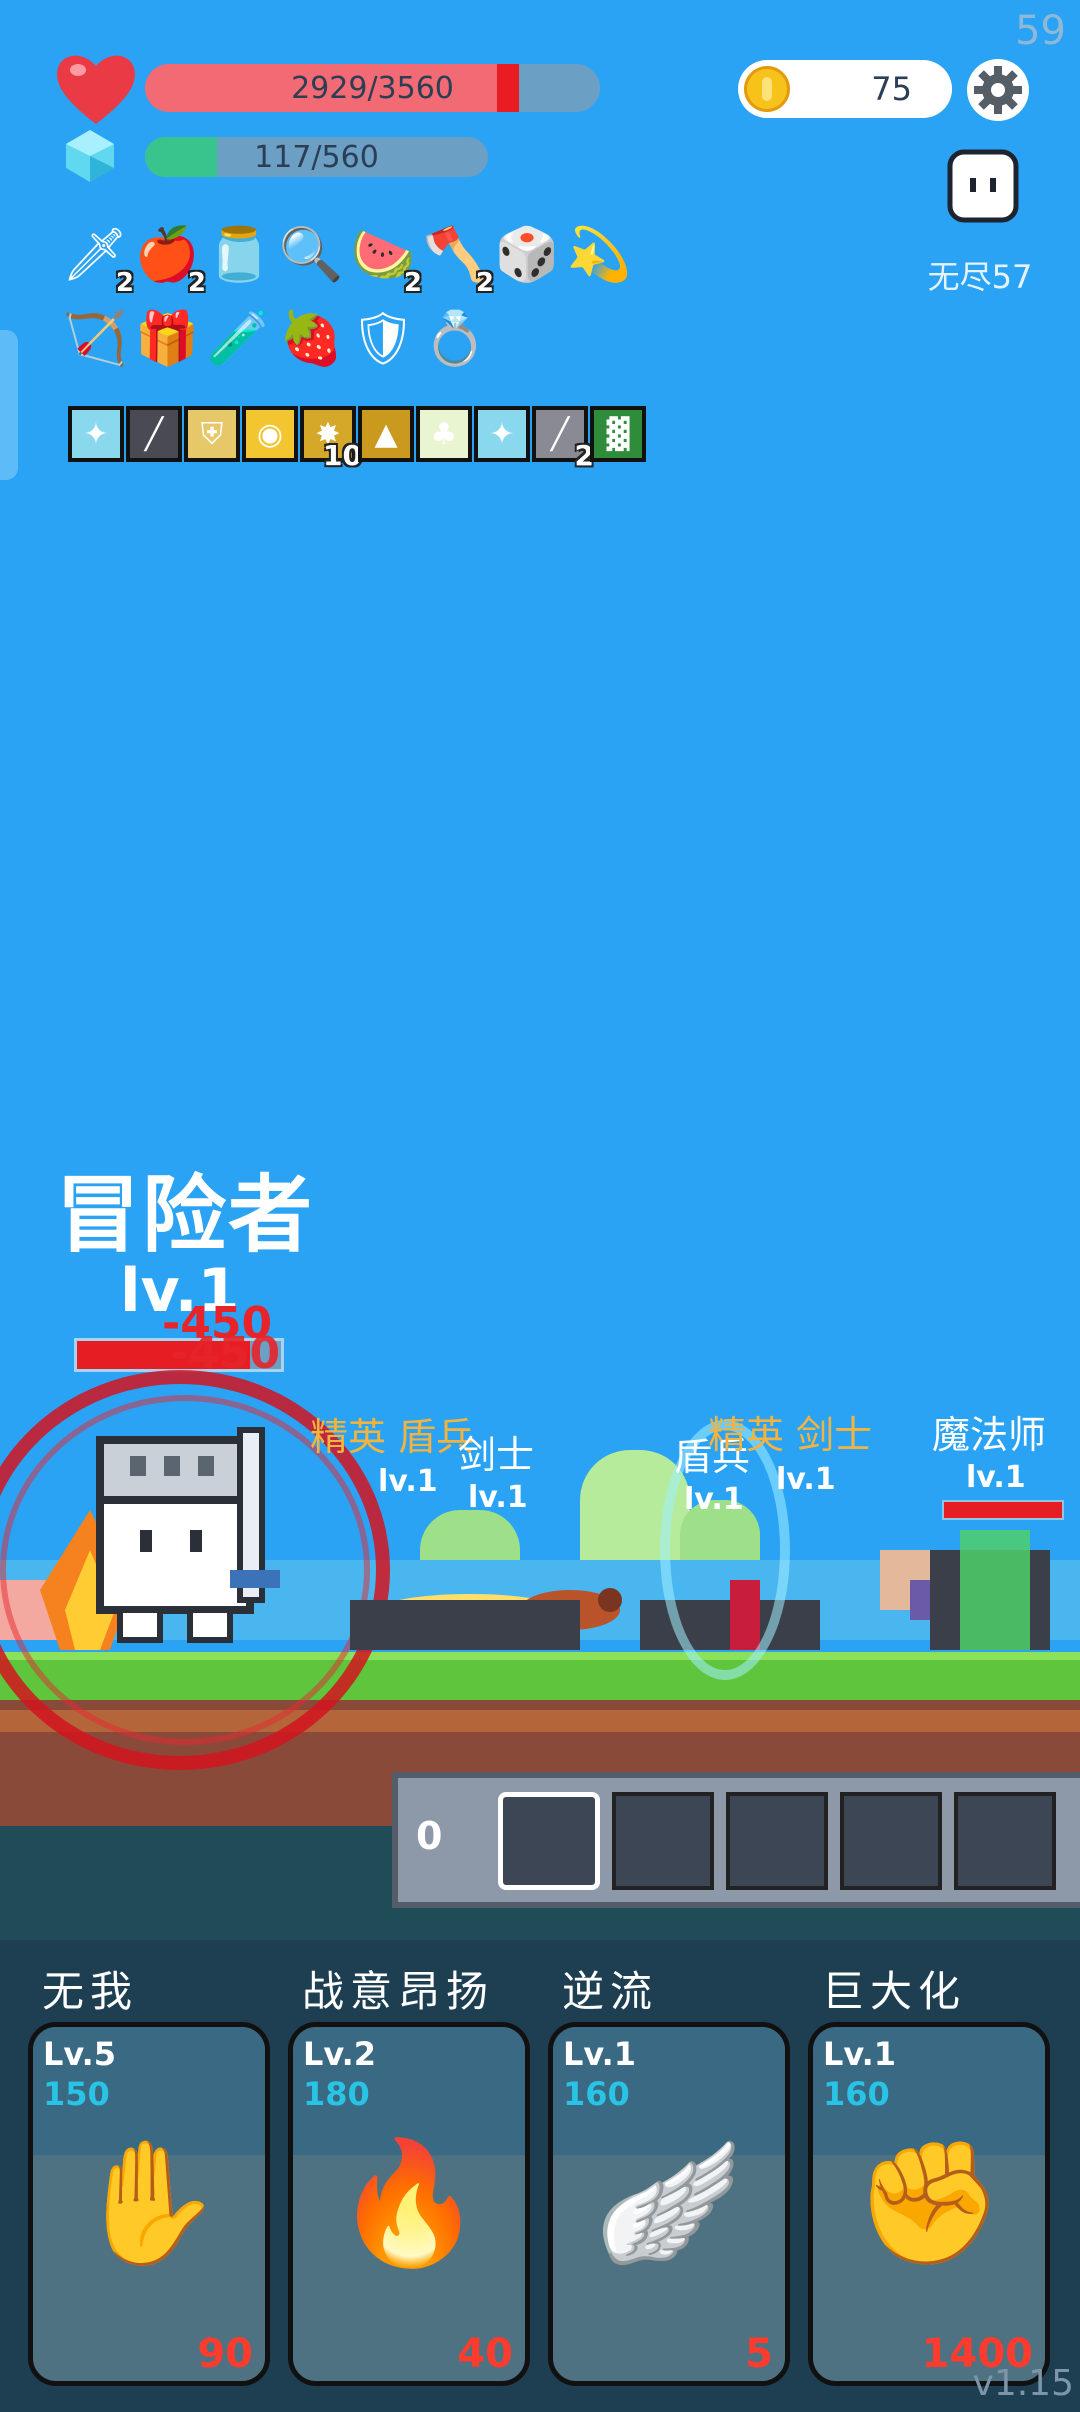  I want to click on enemy-label: 精英 剑士, so click(790, 1435).